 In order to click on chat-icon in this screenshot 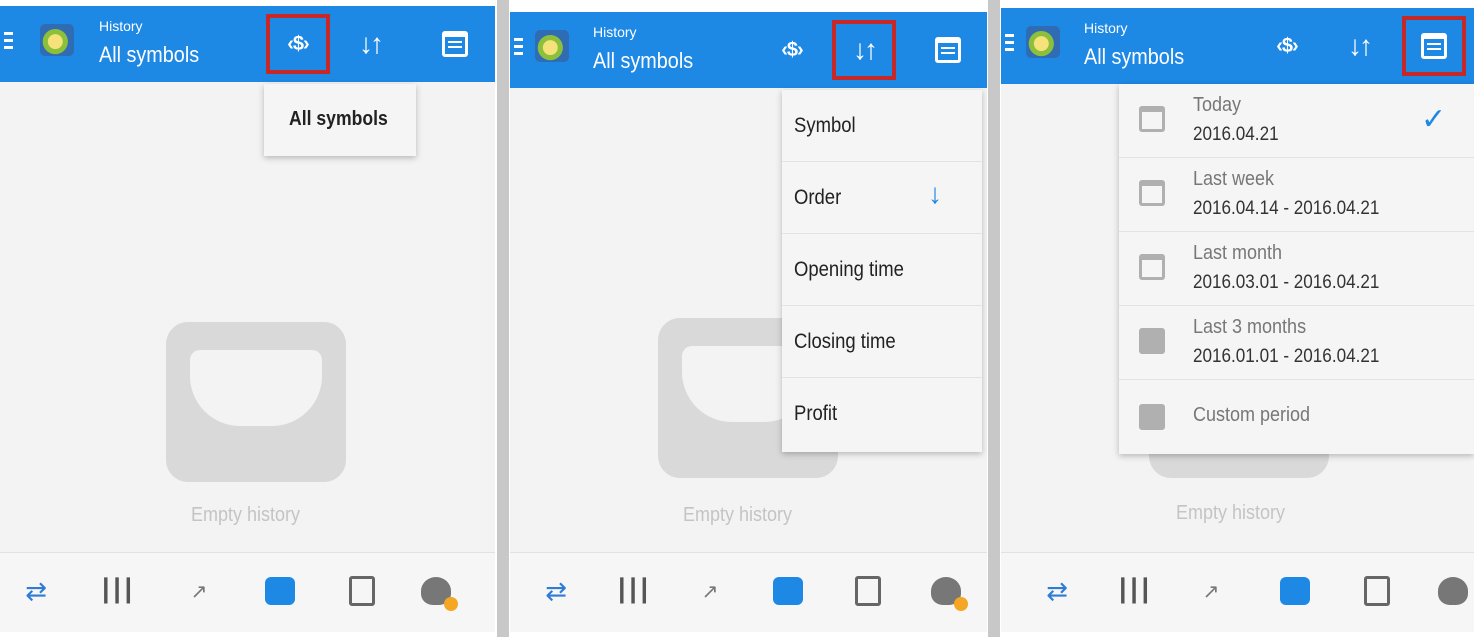, I will do `click(1453, 591)`.